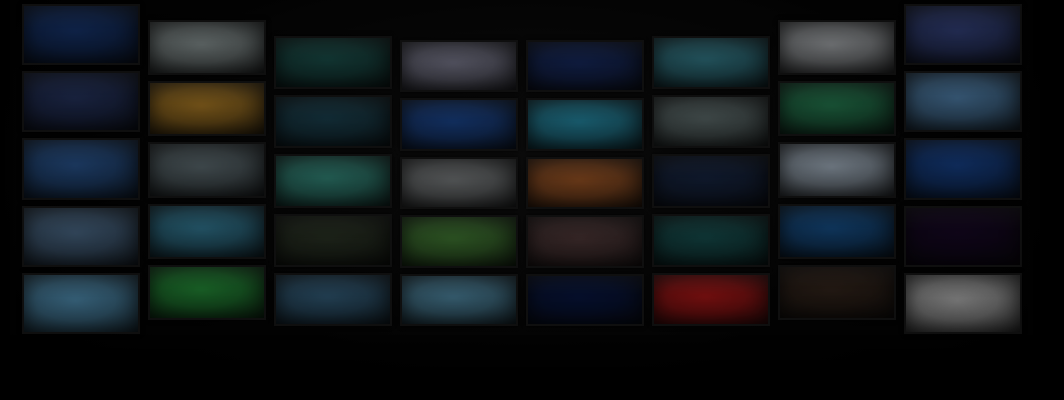 This screenshot has height=400, width=1064. Describe the element at coordinates (10, 200) in the screenshot. I see `left-vignette` at that location.